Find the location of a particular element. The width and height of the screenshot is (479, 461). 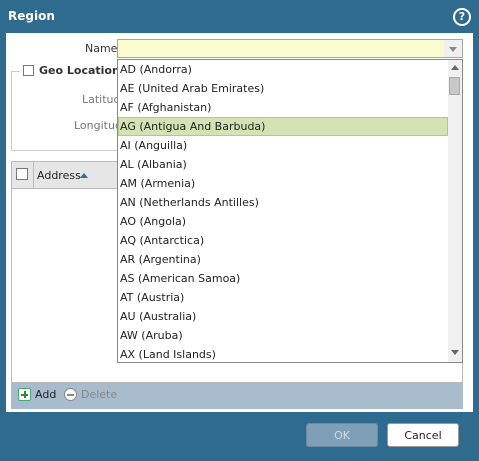

scroll-down-icon is located at coordinates (455, 352).